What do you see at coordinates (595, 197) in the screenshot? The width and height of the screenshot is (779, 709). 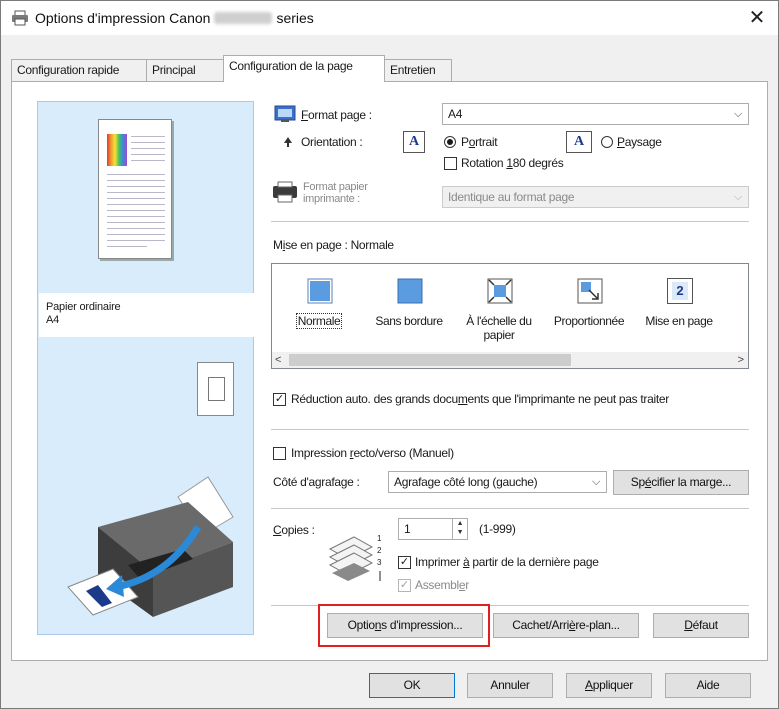 I see `printer-paper-select: Identique au format page ⌵` at bounding box center [595, 197].